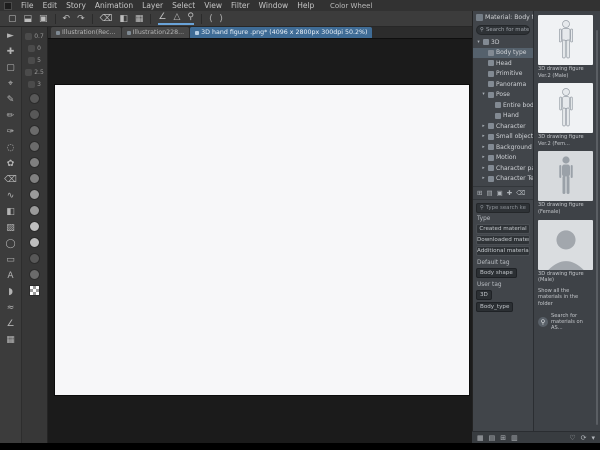 The width and height of the screenshot is (600, 450). Describe the element at coordinates (509, 193) in the screenshot. I see `add-material-icon: ✚` at that location.